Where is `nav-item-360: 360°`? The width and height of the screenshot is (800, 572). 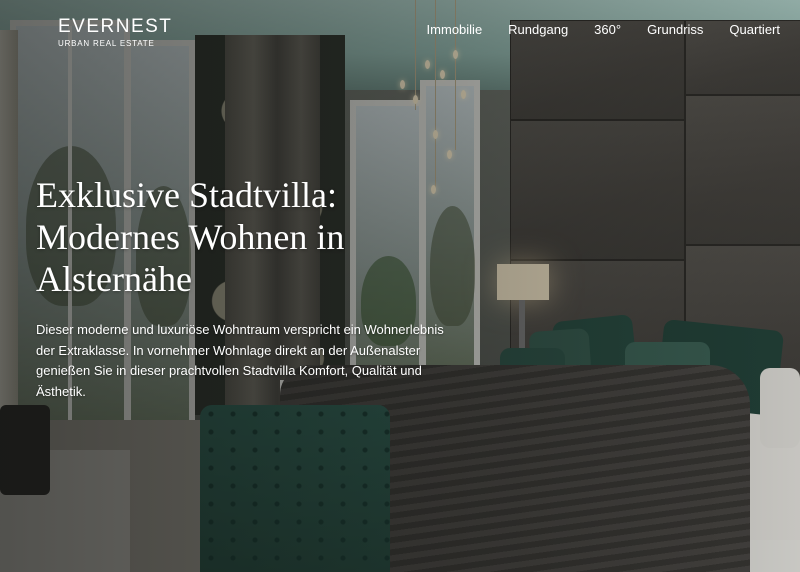 nav-item-360: 360° is located at coordinates (607, 29).